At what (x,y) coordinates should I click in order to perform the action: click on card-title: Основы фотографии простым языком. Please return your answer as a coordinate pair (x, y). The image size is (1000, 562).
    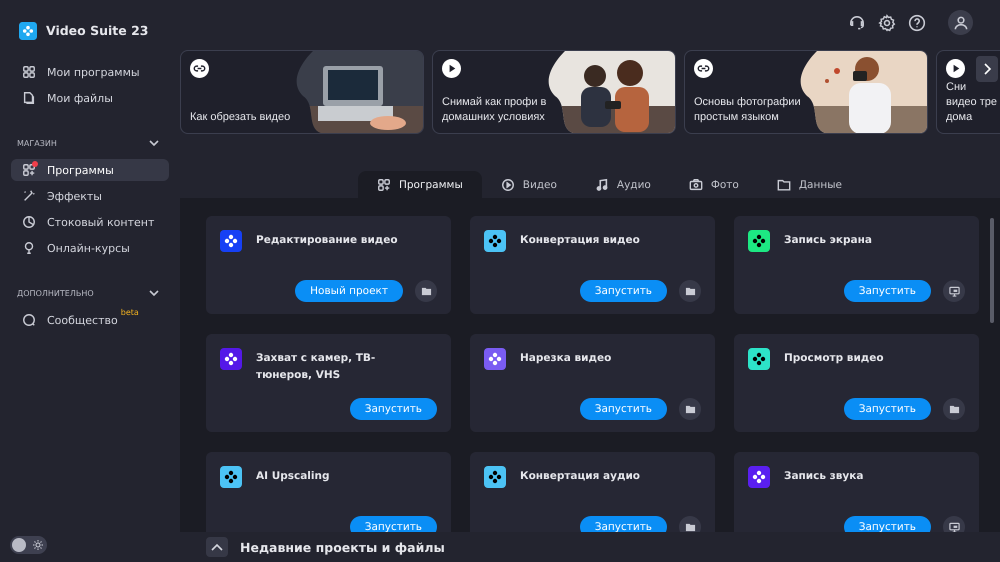
    Looking at the image, I should click on (747, 110).